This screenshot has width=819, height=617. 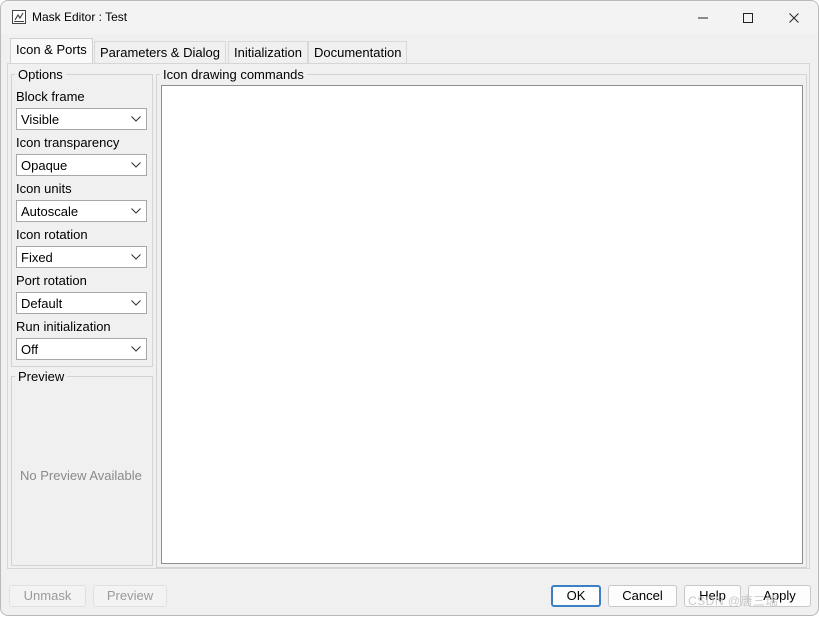 I want to click on close-button, so click(x=794, y=17).